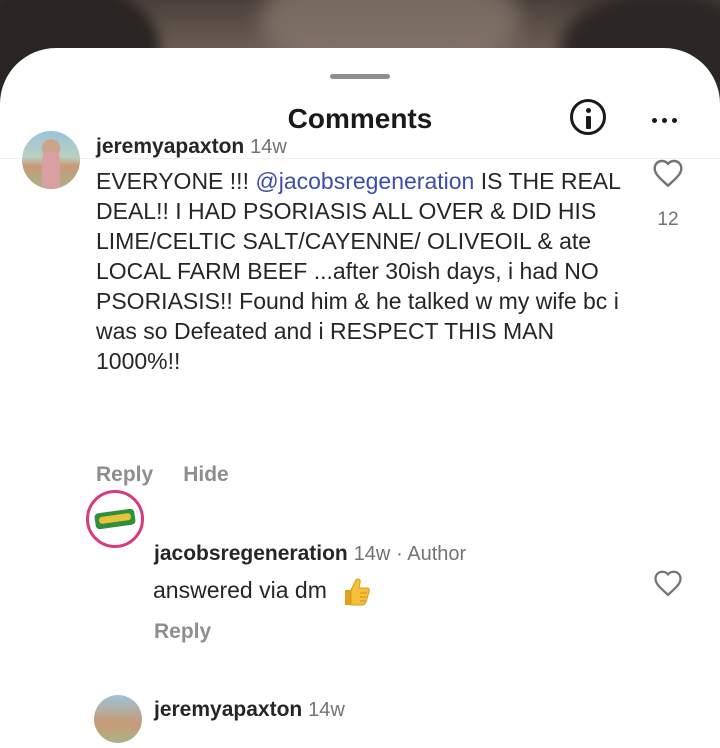 The image size is (720, 748). I want to click on avatar-jacobsregeneration, so click(115, 519).